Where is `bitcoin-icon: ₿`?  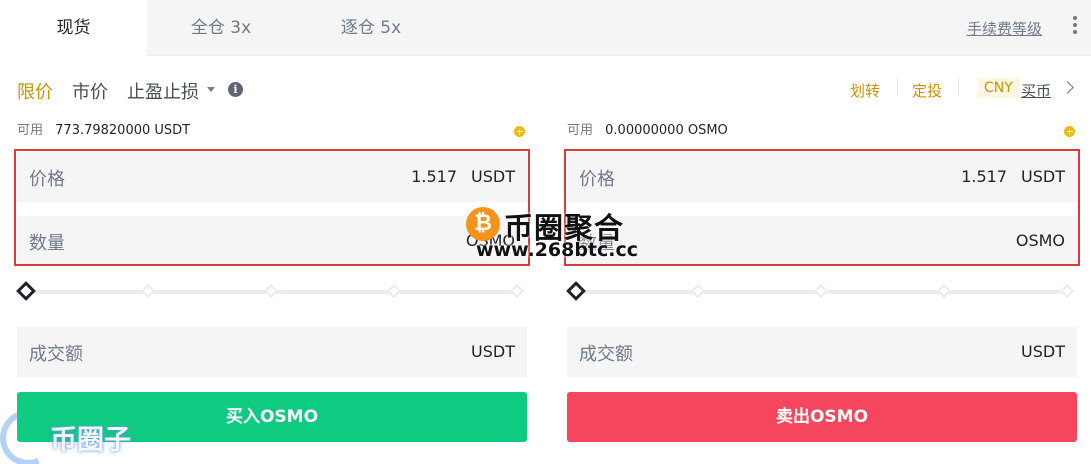
bitcoin-icon: ₿ is located at coordinates (483, 224).